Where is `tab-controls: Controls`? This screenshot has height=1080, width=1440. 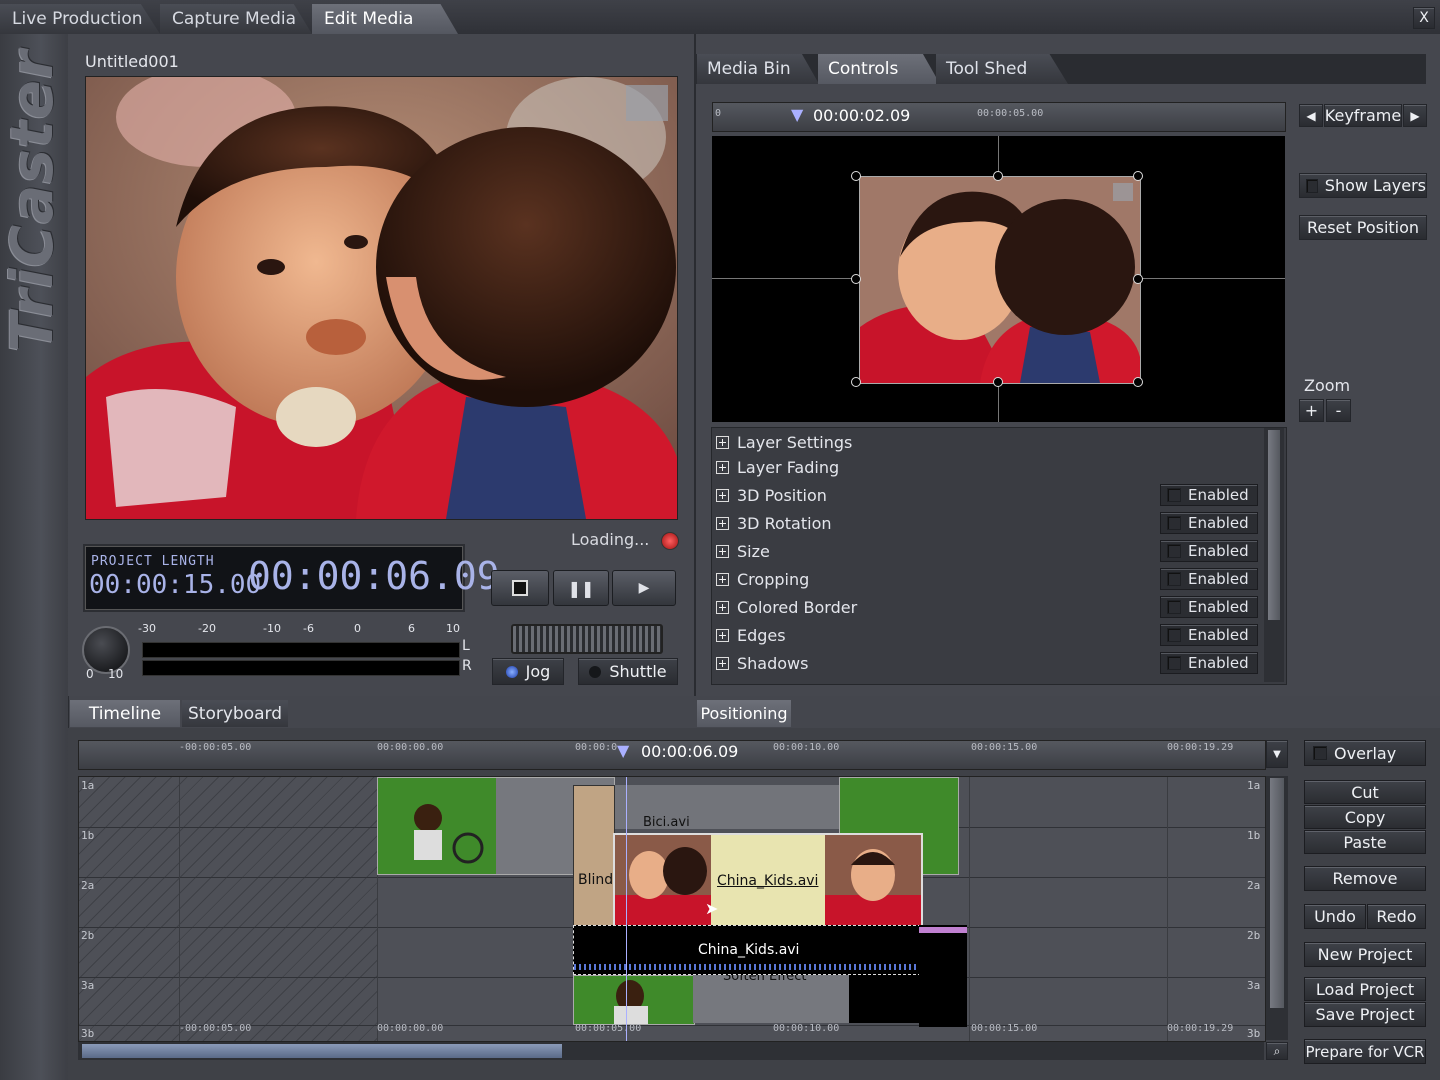 tab-controls: Controls is located at coordinates (879, 69).